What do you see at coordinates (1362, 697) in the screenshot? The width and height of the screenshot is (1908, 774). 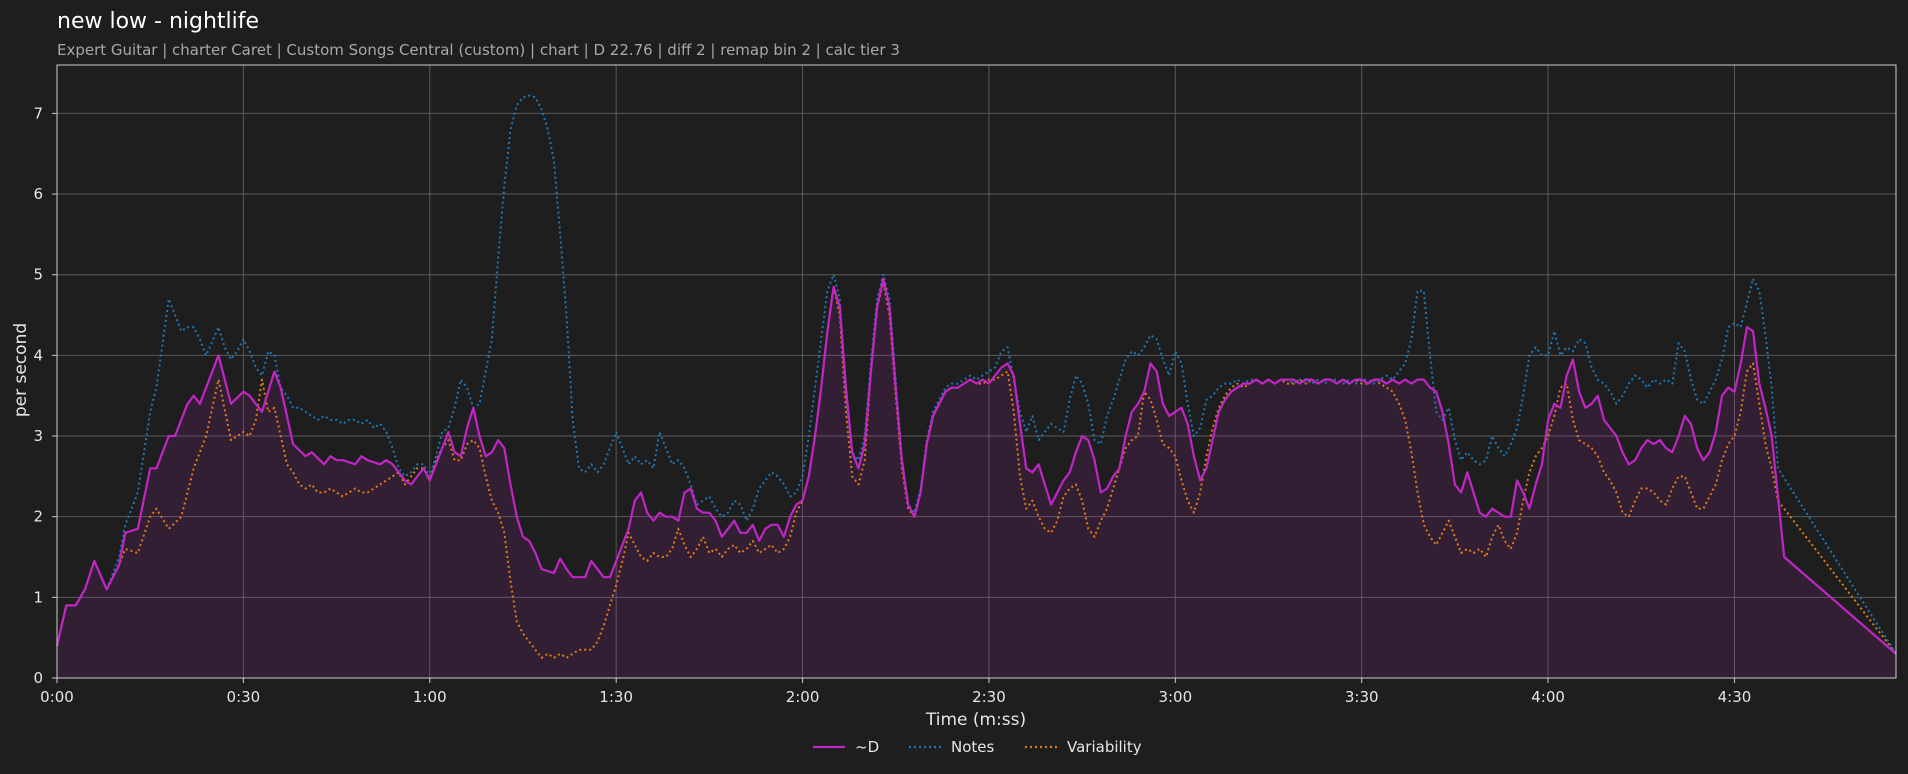 I see `x-tick-label: 3:30` at bounding box center [1362, 697].